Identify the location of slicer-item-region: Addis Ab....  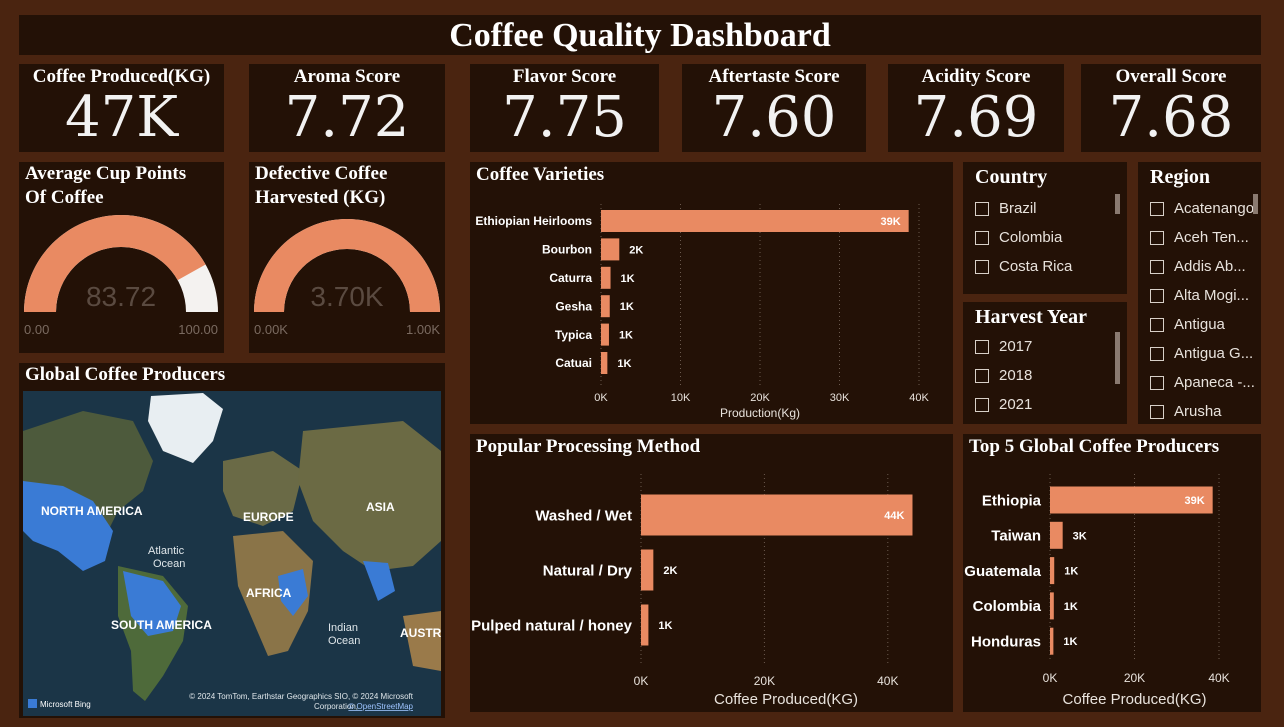
(1198, 266).